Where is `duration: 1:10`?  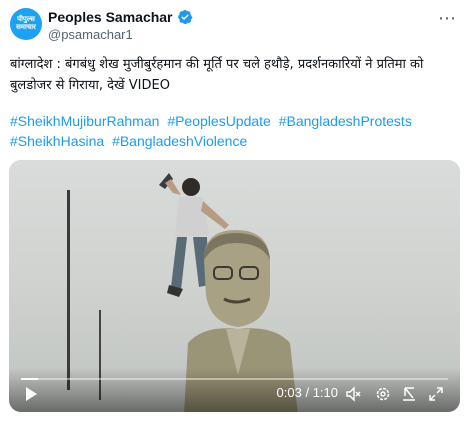
duration: 1:10 is located at coordinates (325, 392).